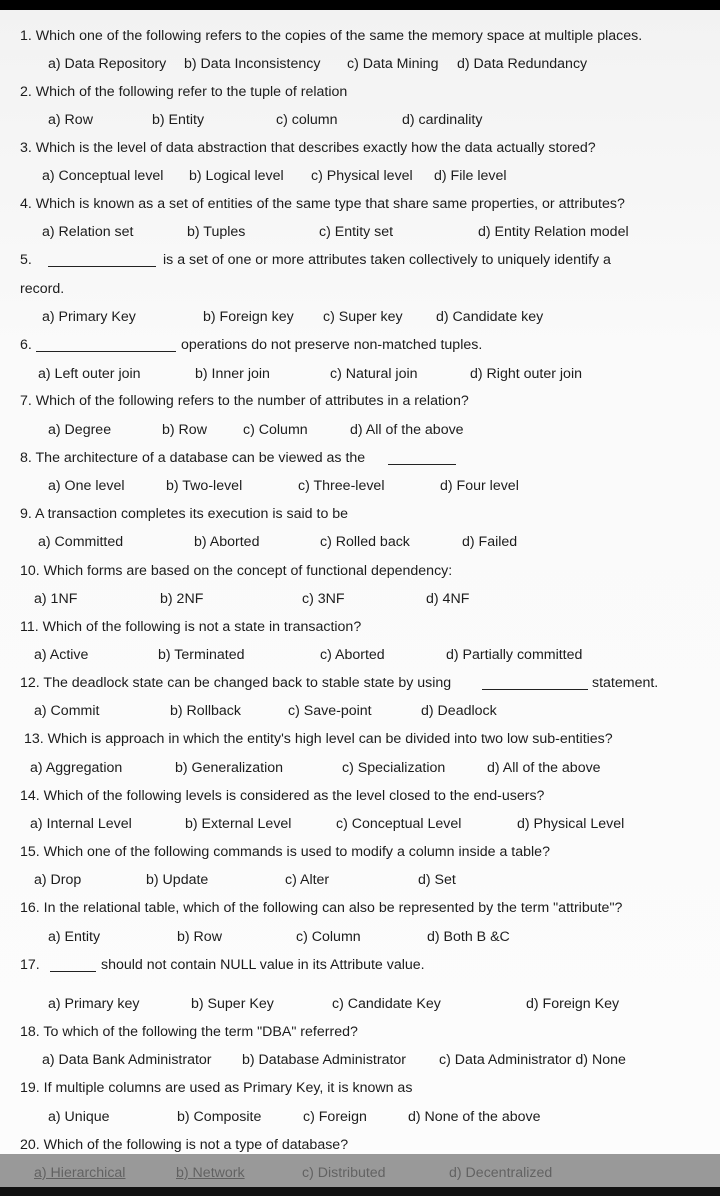 The width and height of the screenshot is (720, 1196). Describe the element at coordinates (365, 542) in the screenshot. I see `answer-option: c) Rolled back` at that location.